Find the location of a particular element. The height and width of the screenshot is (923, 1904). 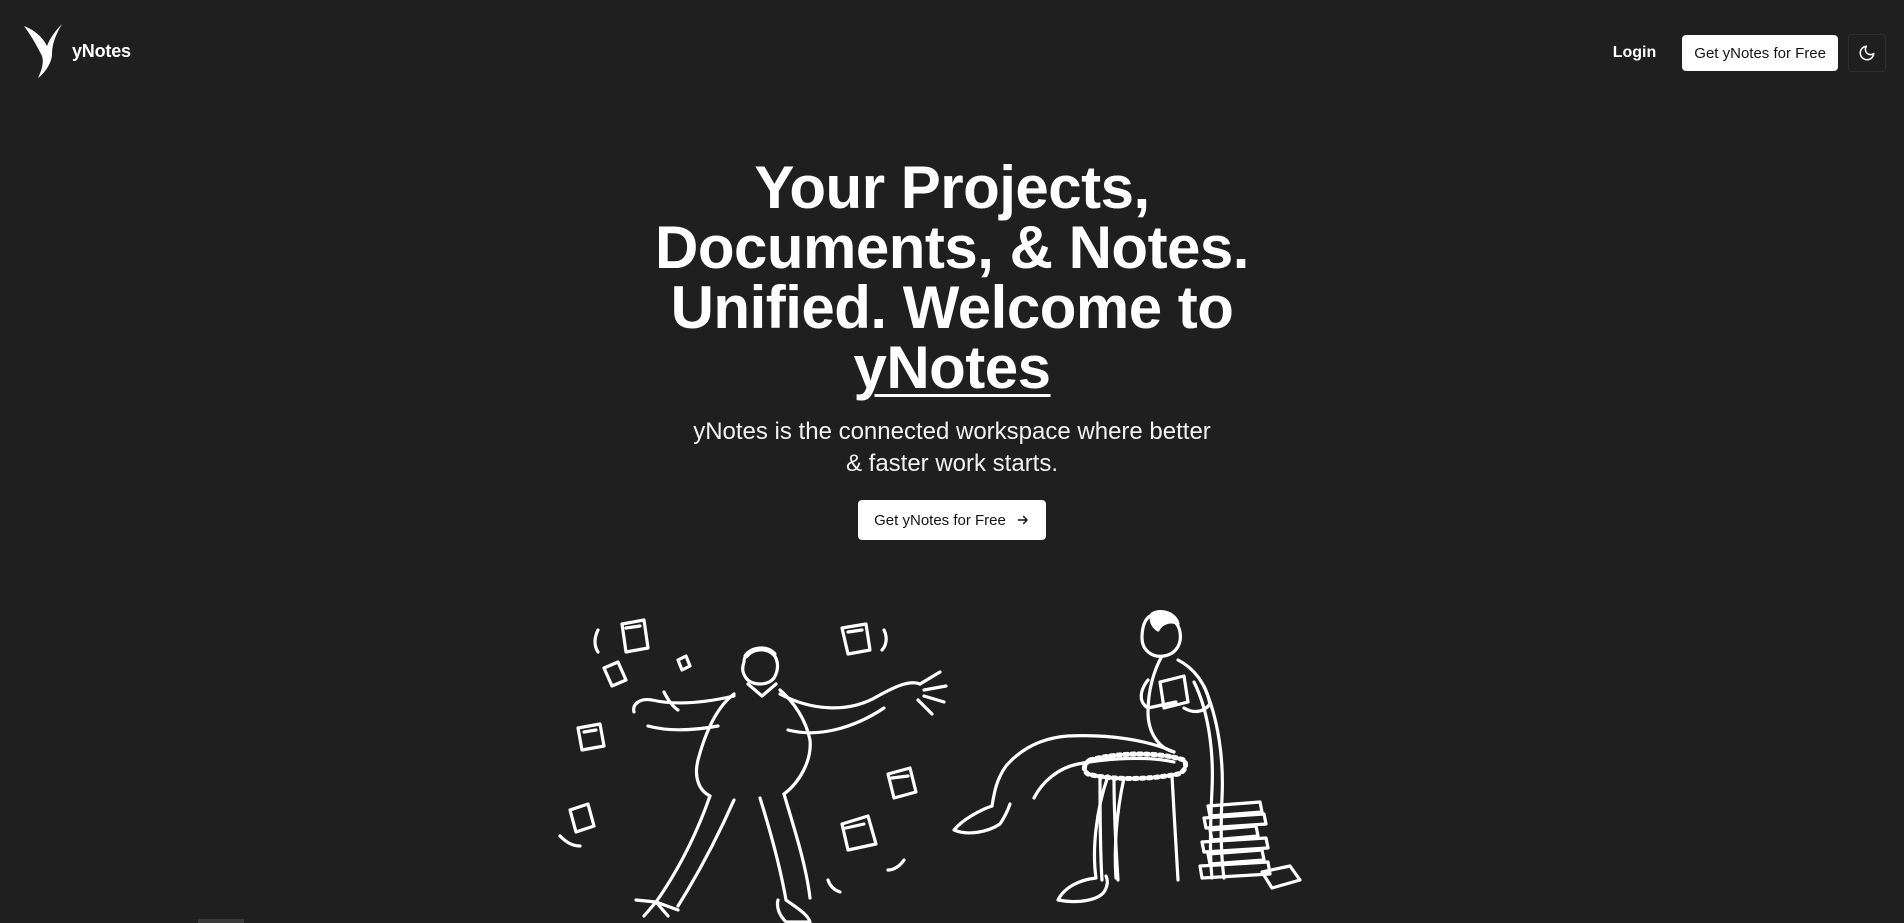

brand-home-link: yNotes is located at coordinates (76, 51).